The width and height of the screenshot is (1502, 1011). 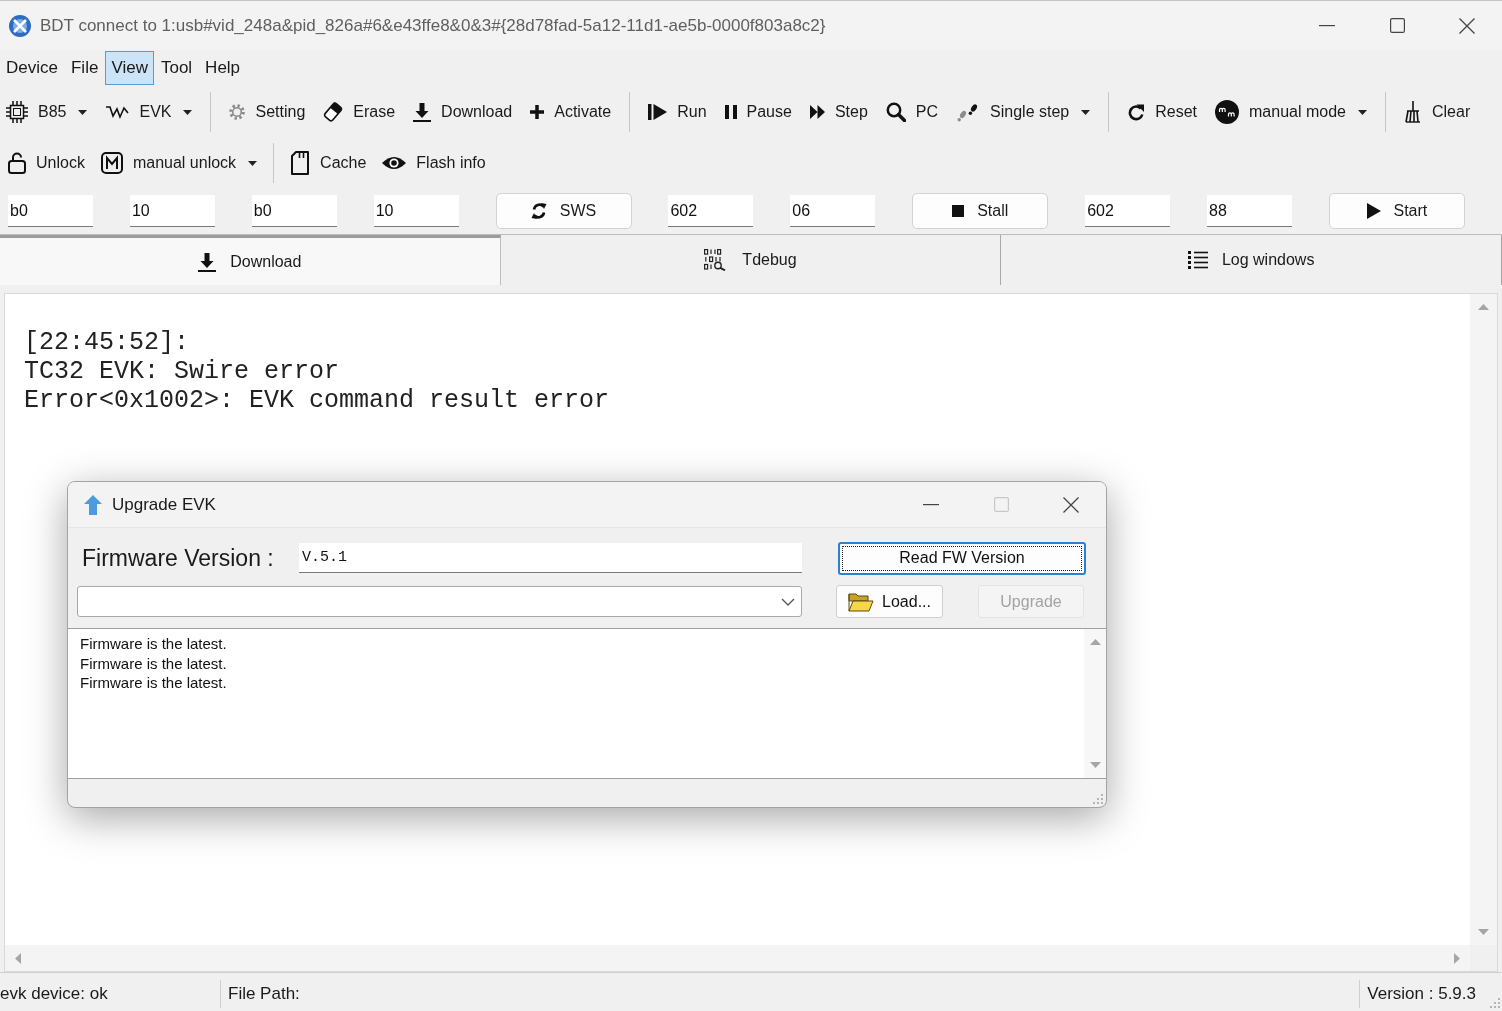 What do you see at coordinates (537, 112) in the screenshot?
I see `plus-icon` at bounding box center [537, 112].